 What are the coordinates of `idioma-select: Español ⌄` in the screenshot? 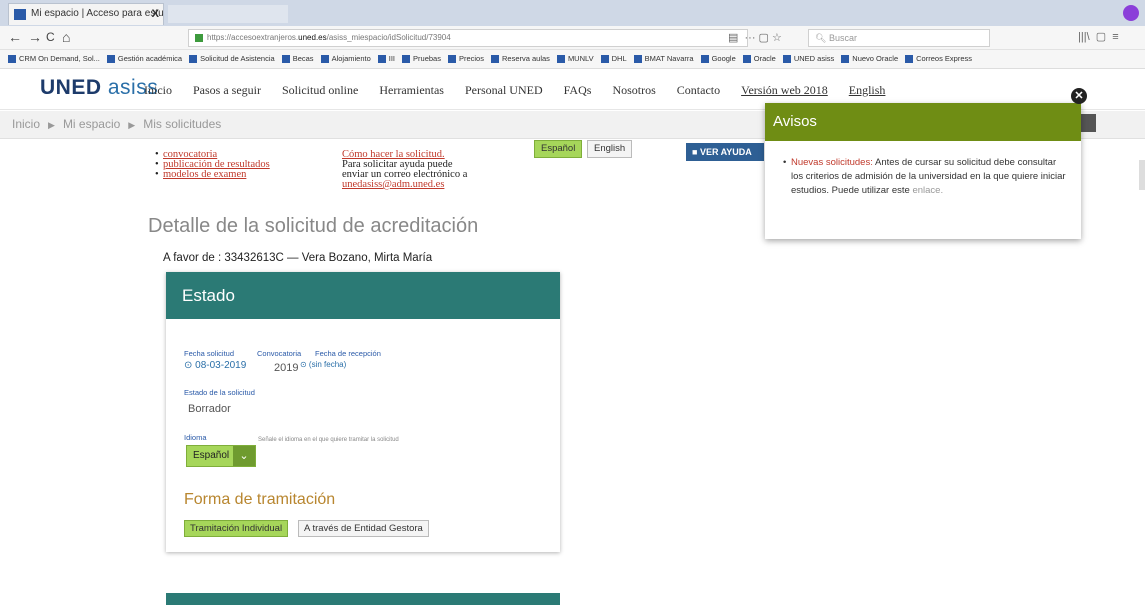 It's located at (221, 456).